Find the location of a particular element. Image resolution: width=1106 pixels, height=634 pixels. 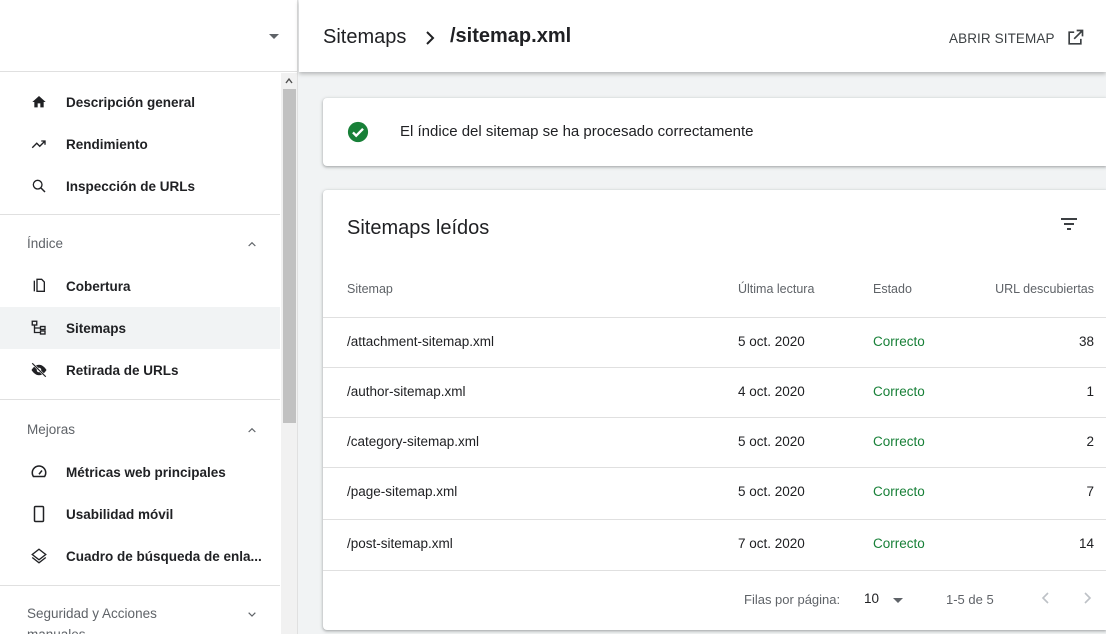

cell-urls: 38 is located at coordinates (1086, 341).